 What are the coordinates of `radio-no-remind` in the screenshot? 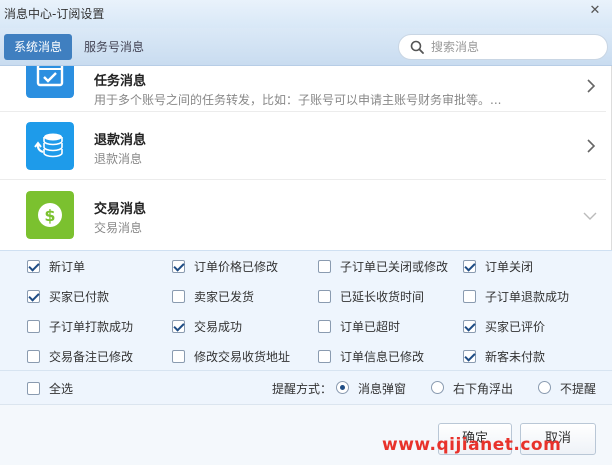 It's located at (544, 387).